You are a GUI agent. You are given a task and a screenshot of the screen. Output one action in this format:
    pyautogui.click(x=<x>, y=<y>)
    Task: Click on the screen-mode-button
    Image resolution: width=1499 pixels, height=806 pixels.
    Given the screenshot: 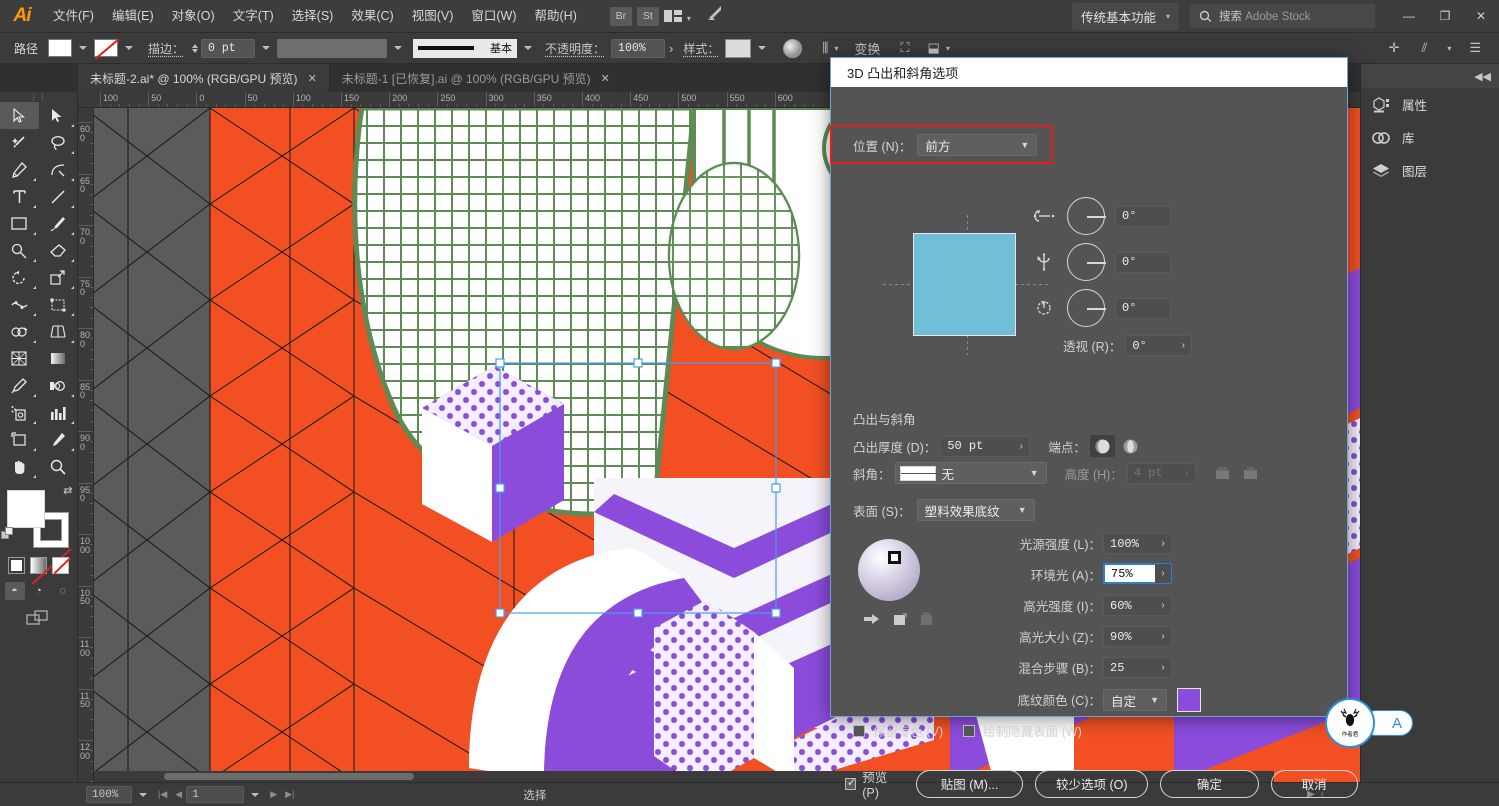 What is the action you would take?
    pyautogui.click(x=38, y=618)
    